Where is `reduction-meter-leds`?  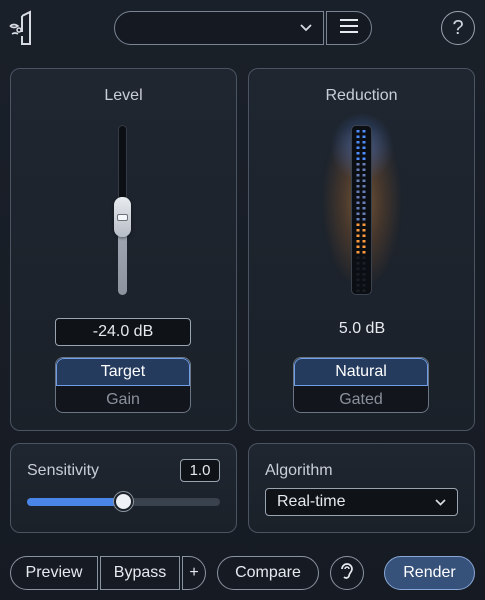 reduction-meter-leds is located at coordinates (361, 211).